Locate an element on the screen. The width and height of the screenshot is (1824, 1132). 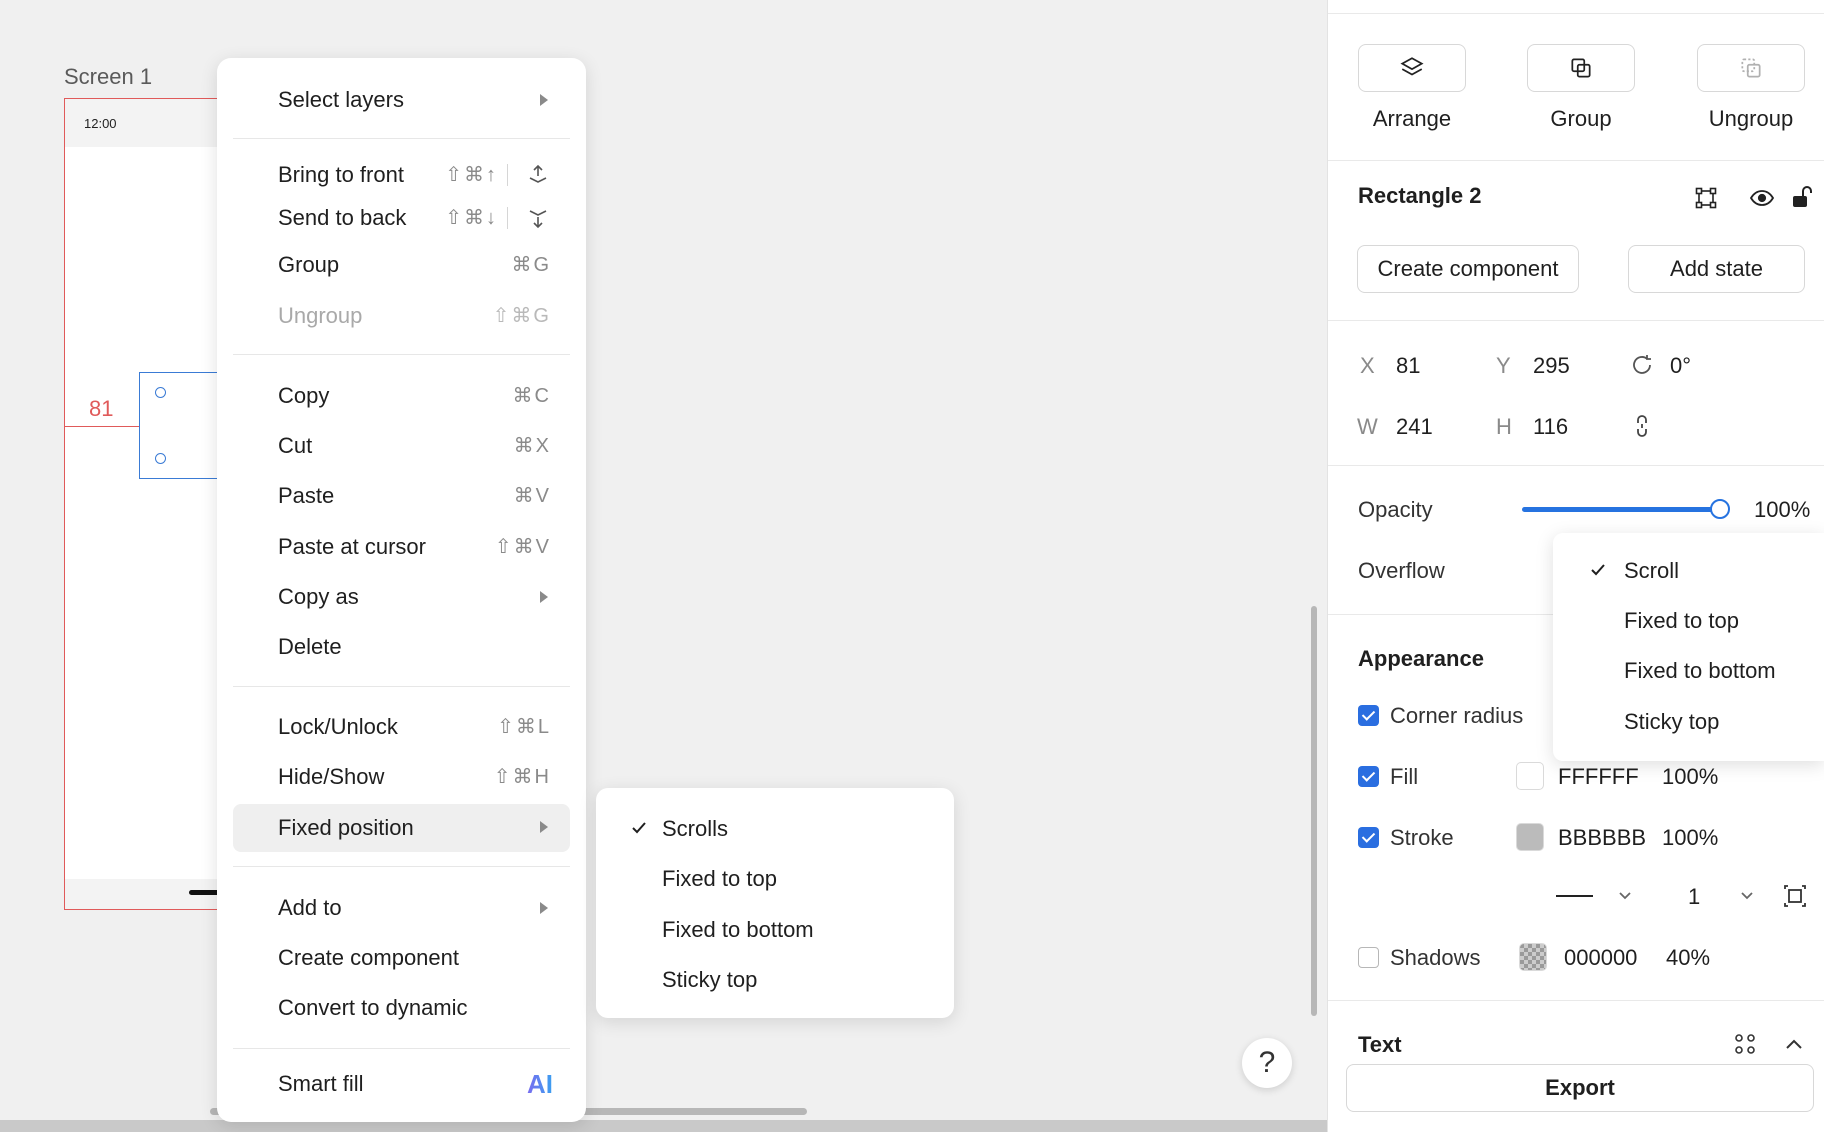
menu-item-paste: Paste ⌘V is located at coordinates (401, 496).